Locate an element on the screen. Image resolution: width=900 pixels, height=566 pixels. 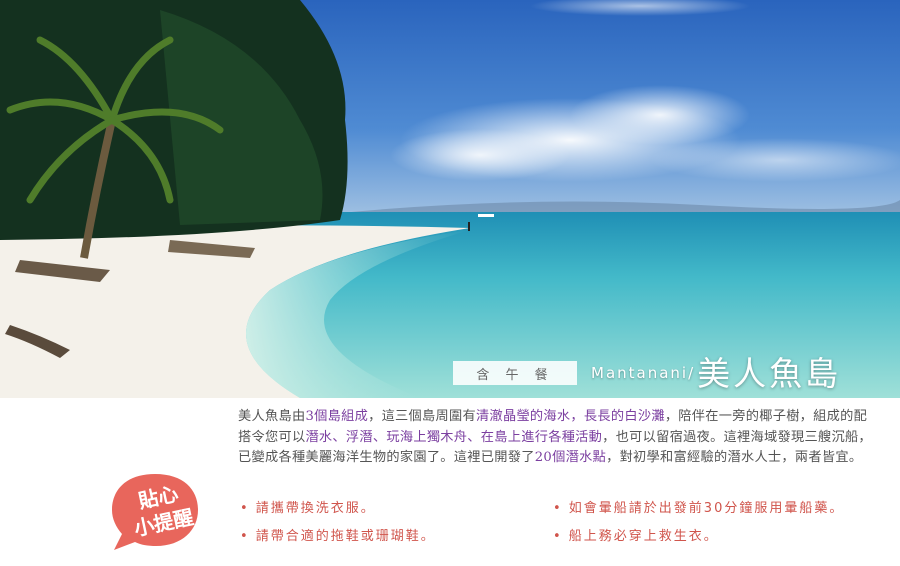
title-english: Mantanani/ is located at coordinates (643, 373).